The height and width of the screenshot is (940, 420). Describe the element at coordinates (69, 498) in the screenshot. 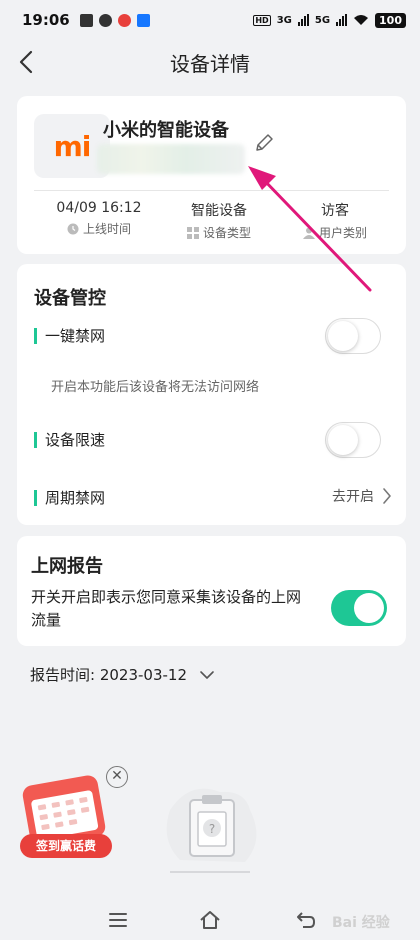

I see `periodic-block-label: 周期禁网` at that location.